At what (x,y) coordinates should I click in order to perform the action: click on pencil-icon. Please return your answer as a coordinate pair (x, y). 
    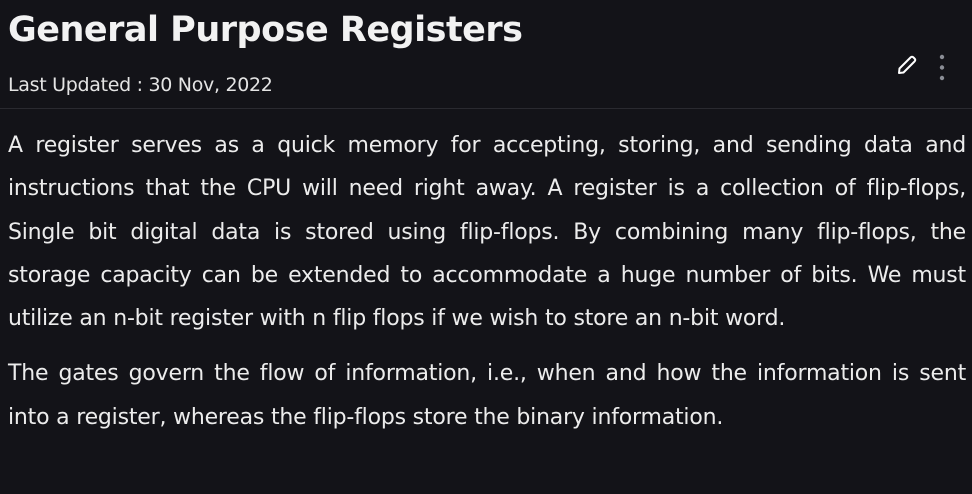
    Looking at the image, I should click on (907, 65).